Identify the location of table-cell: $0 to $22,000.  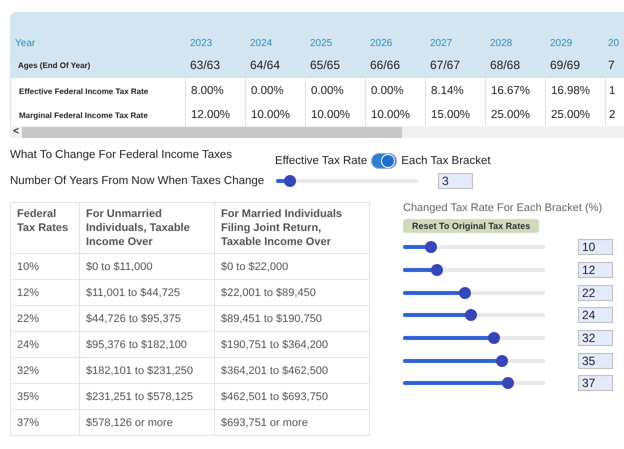
(292, 267).